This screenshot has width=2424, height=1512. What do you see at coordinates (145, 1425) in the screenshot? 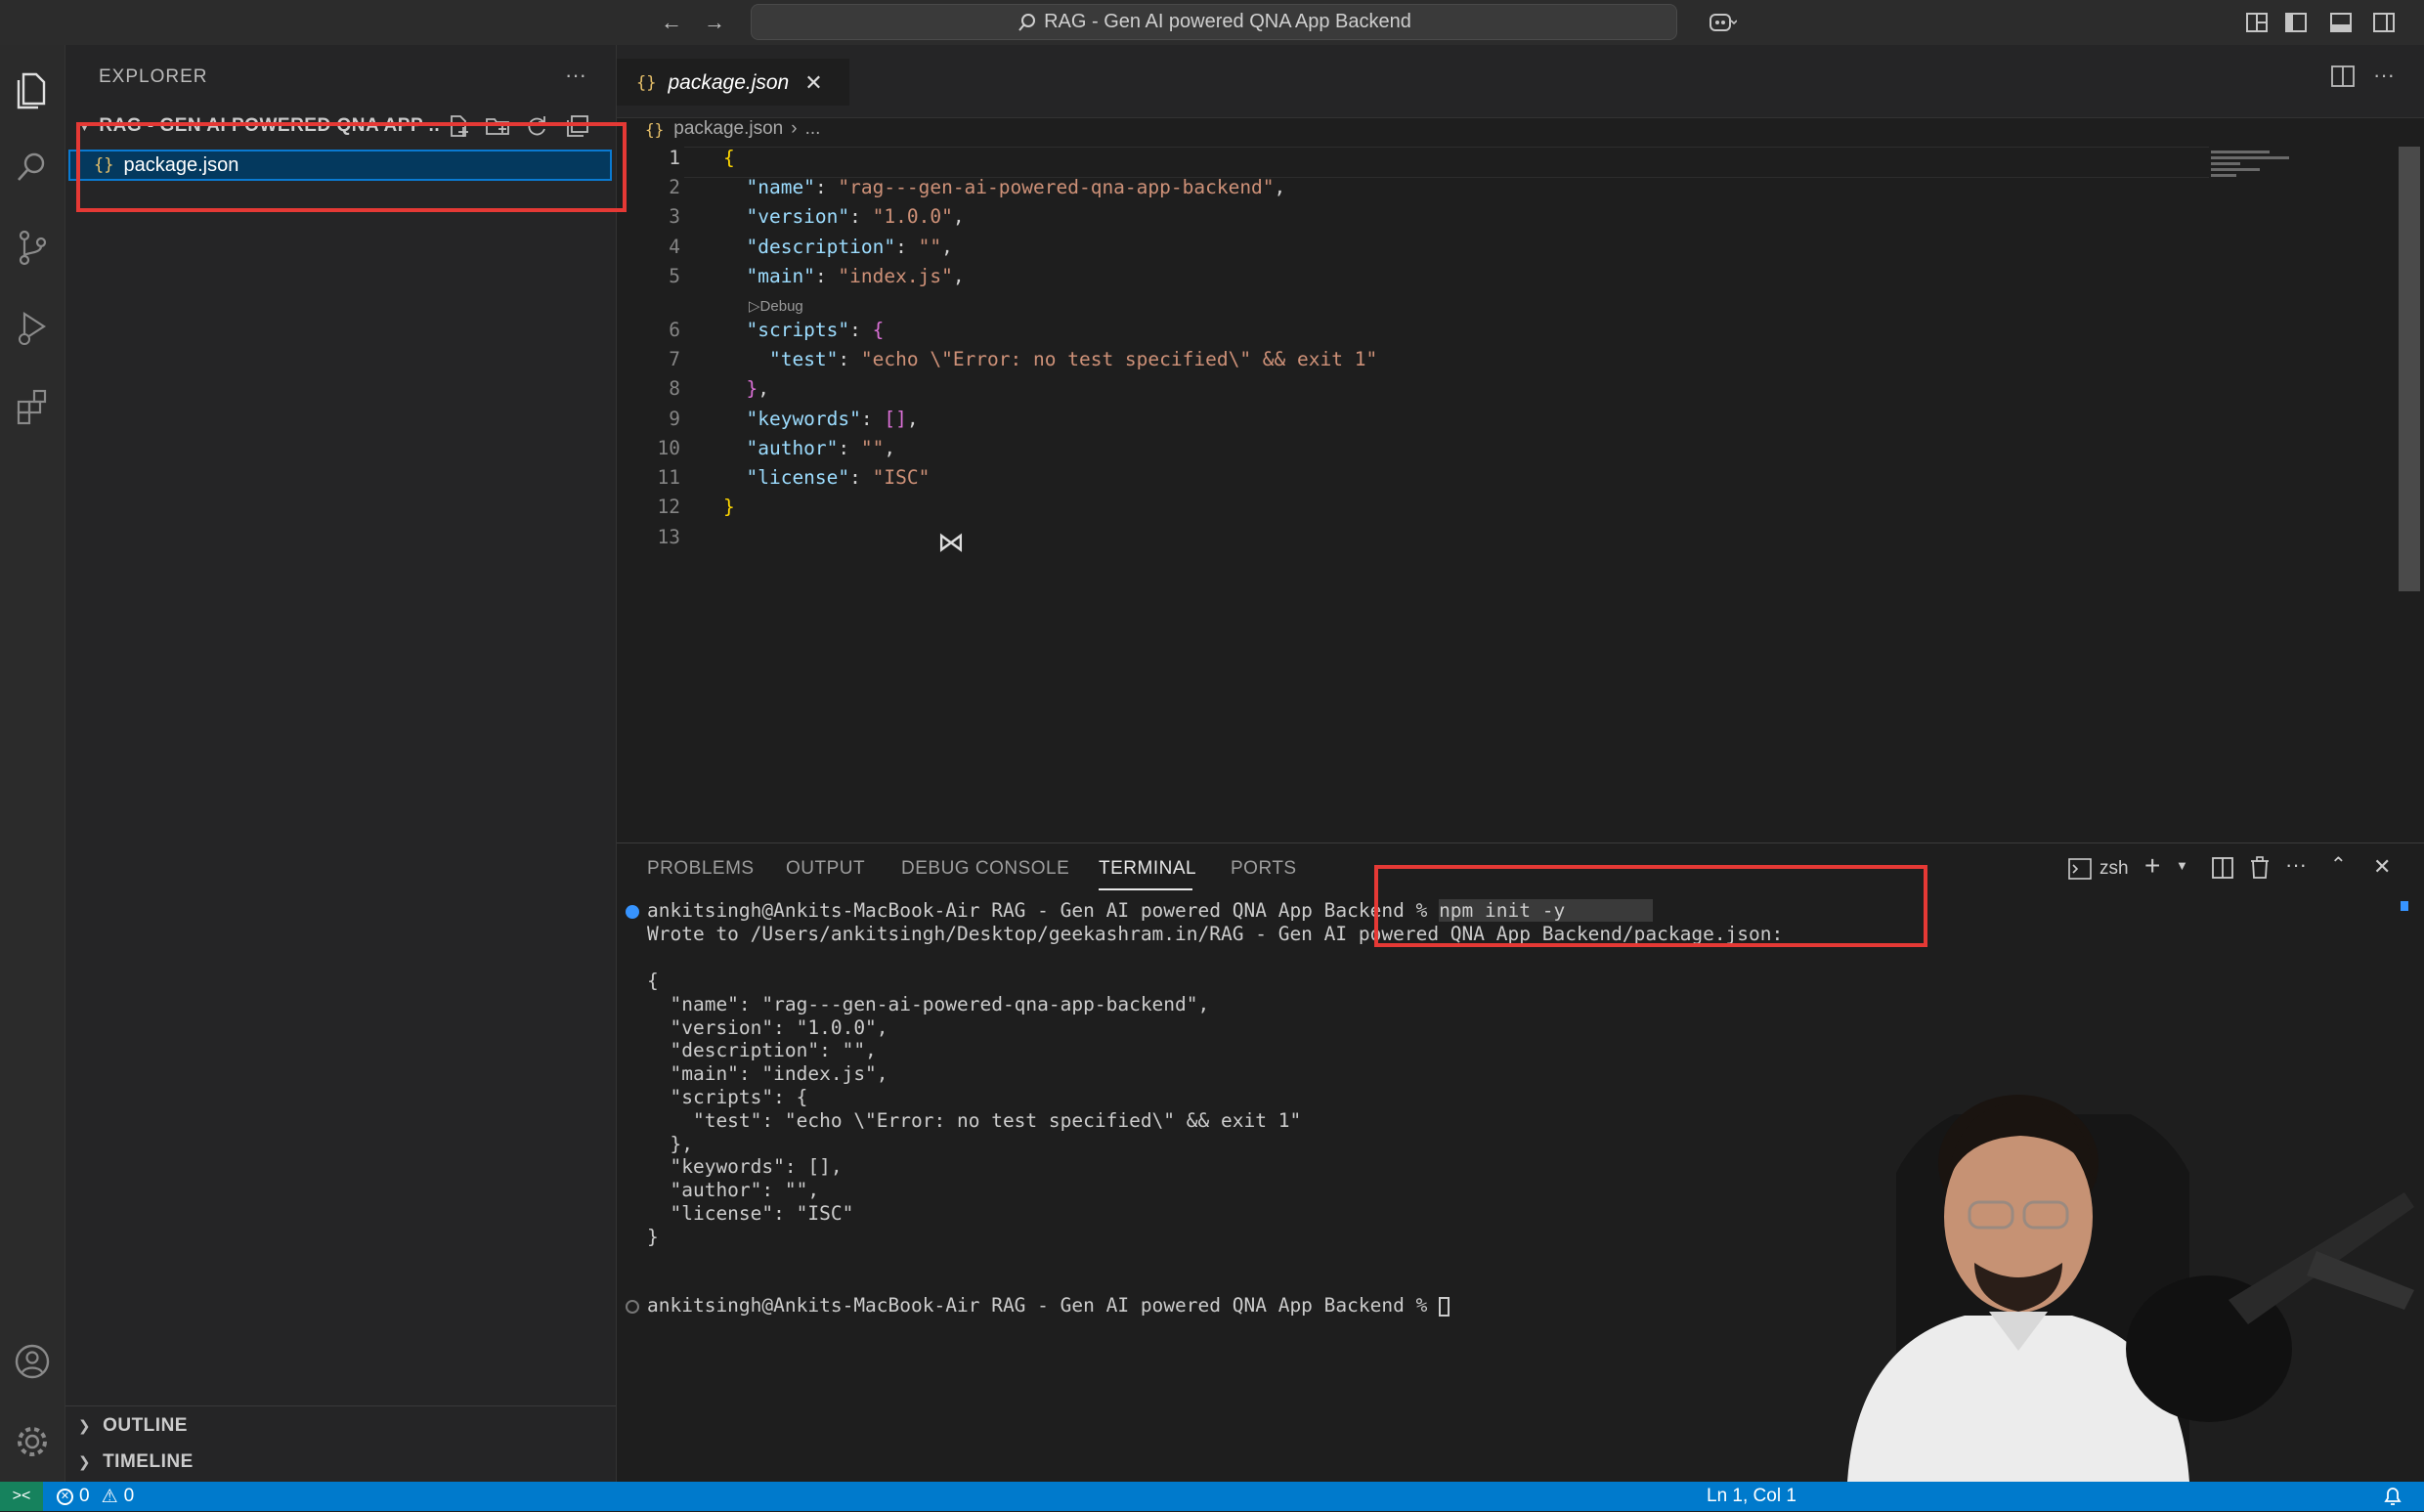
I see `outline-label: OUTLINE` at bounding box center [145, 1425].